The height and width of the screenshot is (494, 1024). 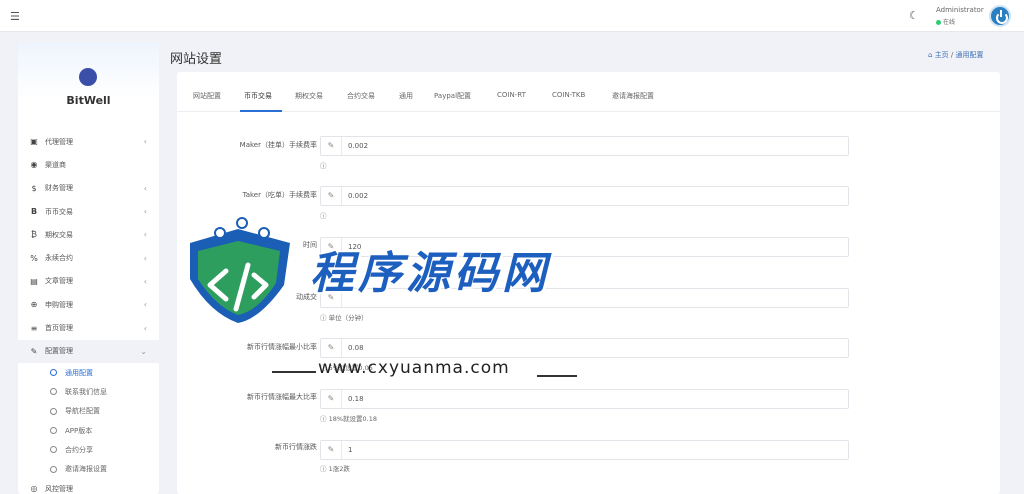 What do you see at coordinates (88, 327) in the screenshot?
I see `sidebar-item-home: ≡ 首页管理 ‹` at bounding box center [88, 327].